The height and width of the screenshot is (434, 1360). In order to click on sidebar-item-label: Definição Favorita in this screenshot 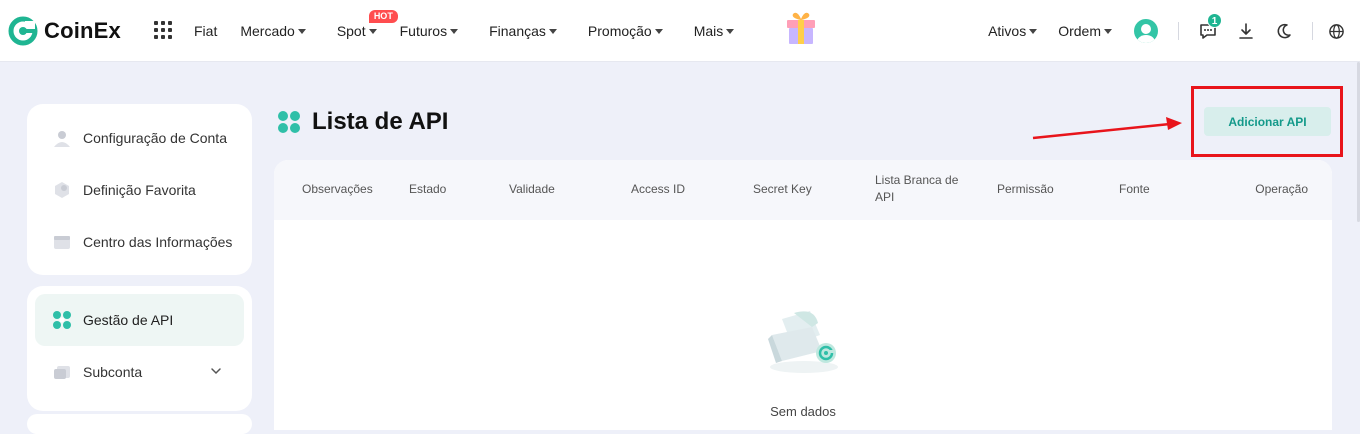, I will do `click(139, 190)`.